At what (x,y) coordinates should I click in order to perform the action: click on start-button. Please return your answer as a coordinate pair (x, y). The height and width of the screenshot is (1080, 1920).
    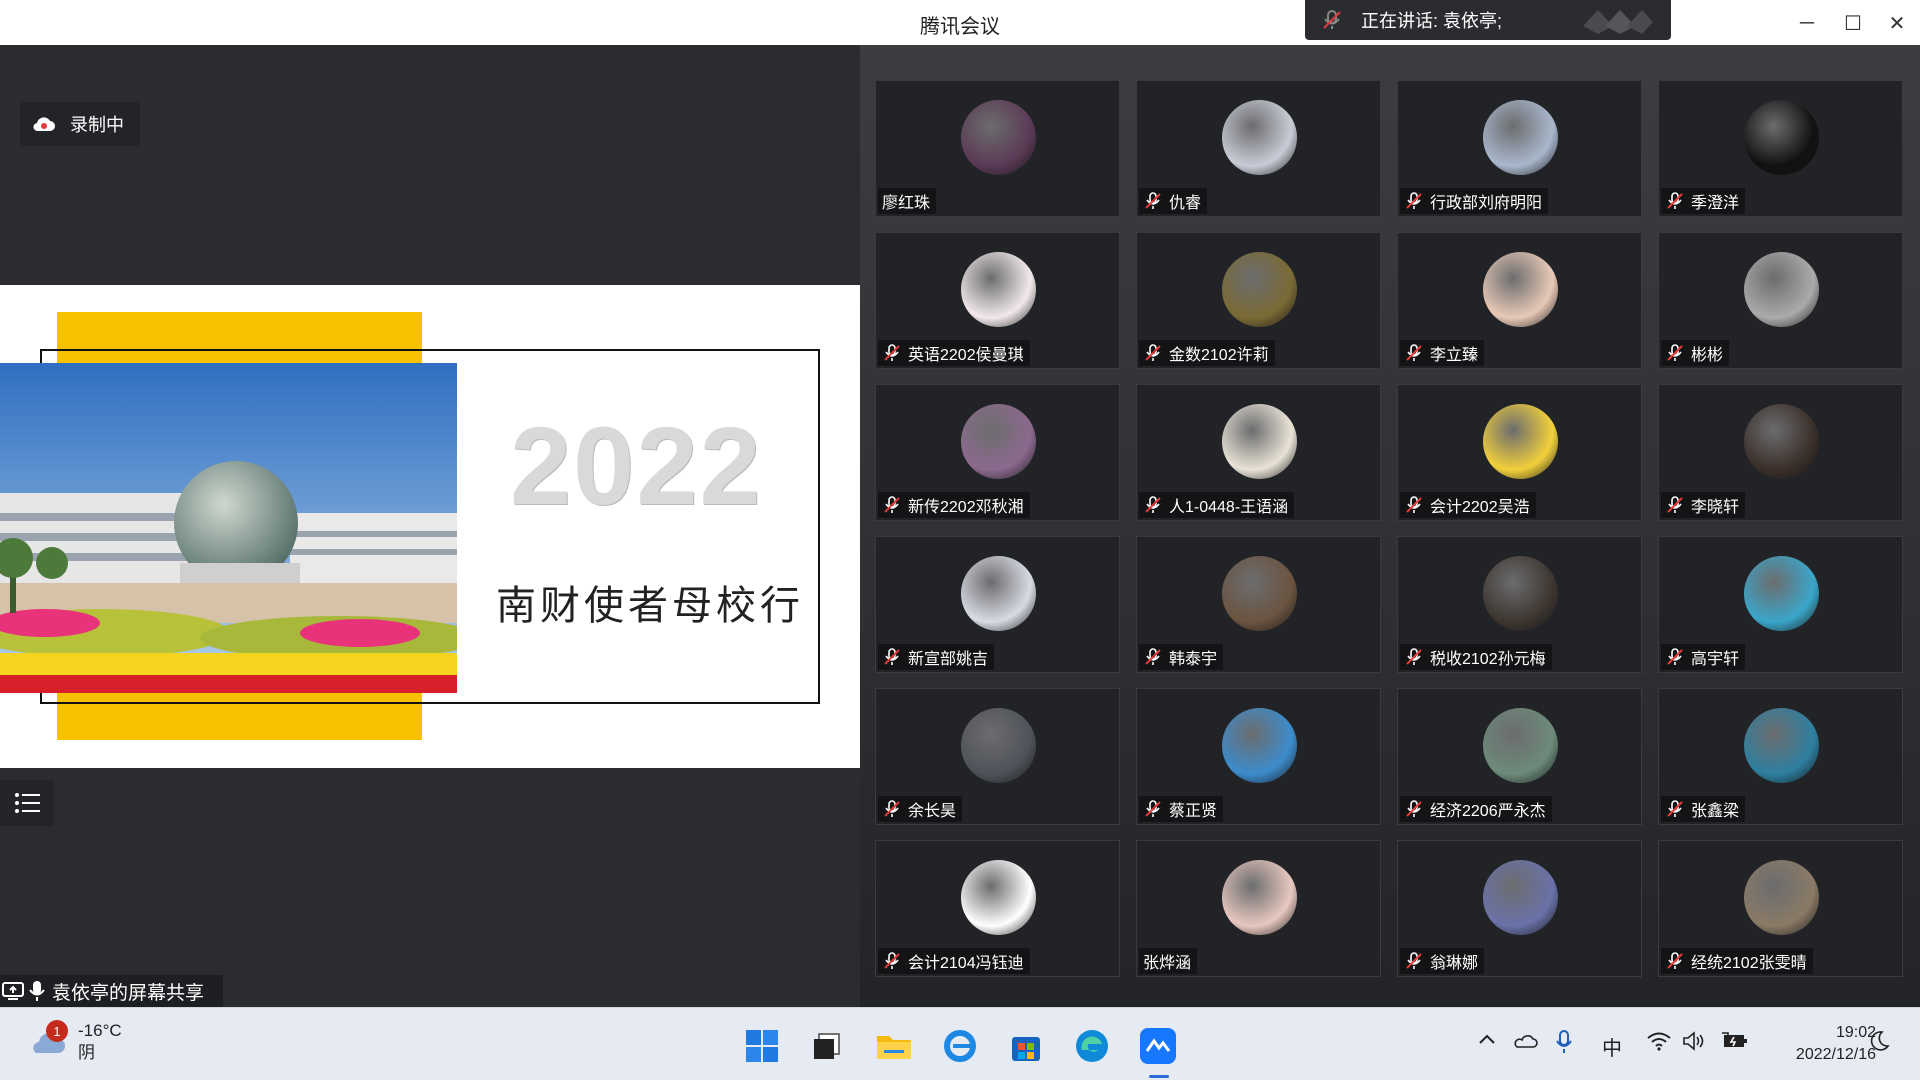
    Looking at the image, I should click on (762, 1046).